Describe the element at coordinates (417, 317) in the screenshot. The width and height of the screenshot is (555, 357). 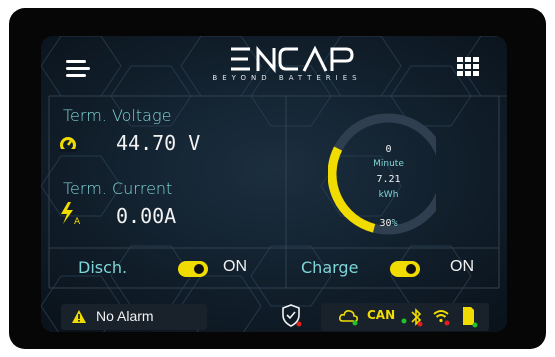
I see `bluetooth-icon` at that location.